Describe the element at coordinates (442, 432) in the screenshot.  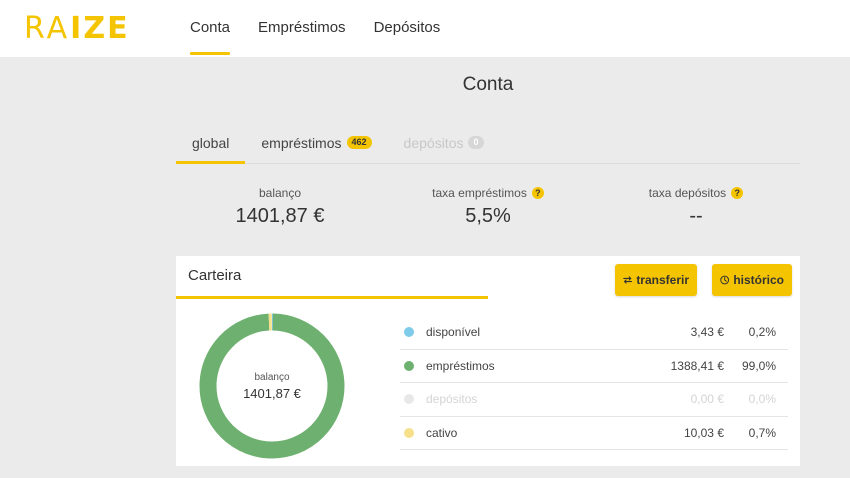
I see `legend-name: cativo` at that location.